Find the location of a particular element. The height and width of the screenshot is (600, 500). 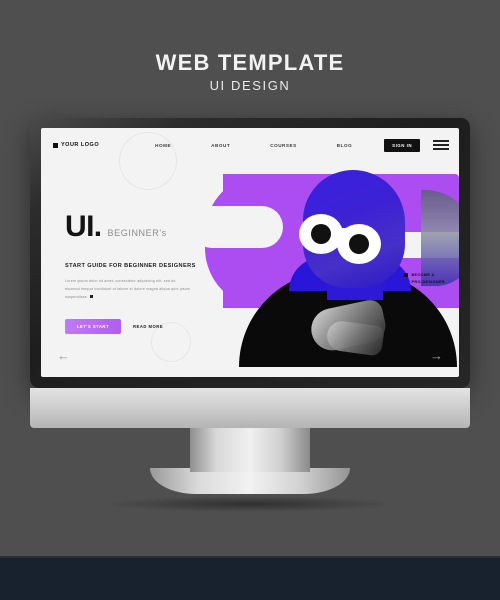

nav-link-blog: BLOG is located at coordinates (344, 145).